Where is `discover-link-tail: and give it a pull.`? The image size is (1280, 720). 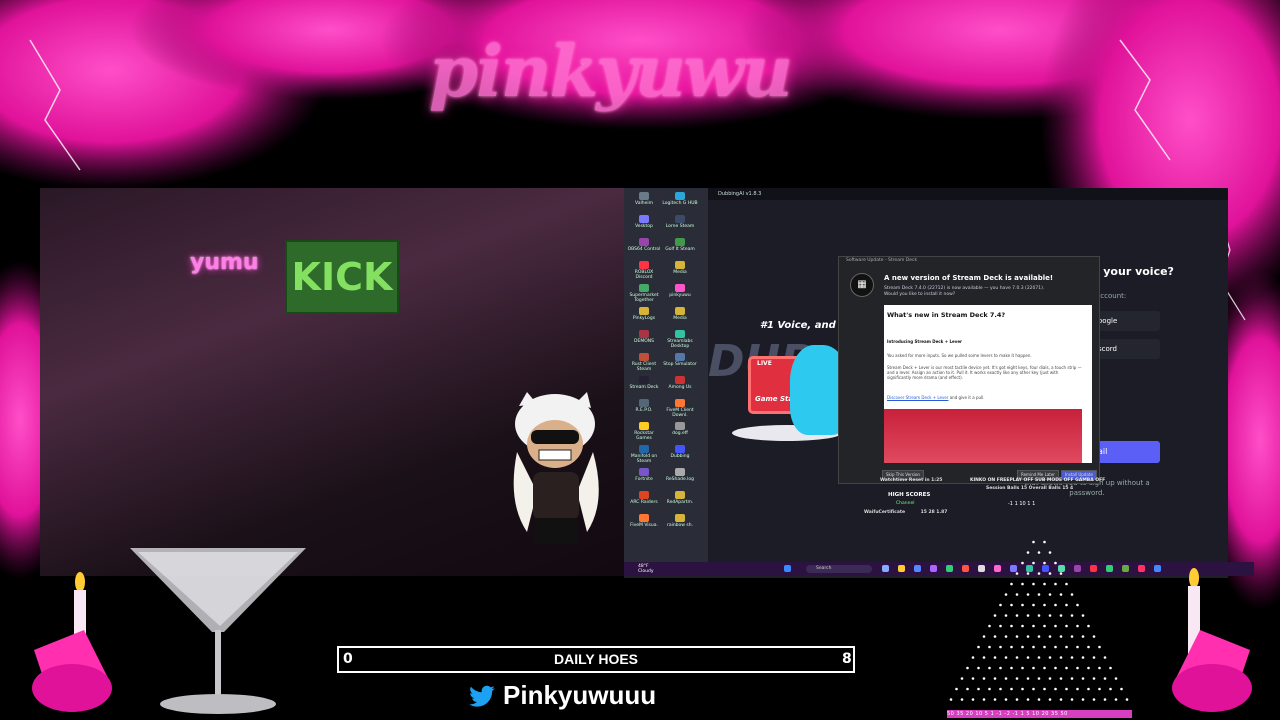 discover-link-tail: and give it a pull. is located at coordinates (967, 397).